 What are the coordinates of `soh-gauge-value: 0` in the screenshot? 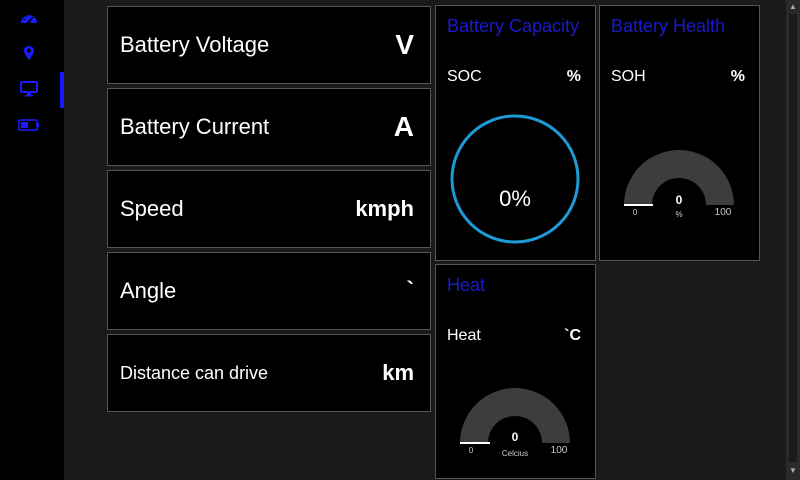 It's located at (679, 200).